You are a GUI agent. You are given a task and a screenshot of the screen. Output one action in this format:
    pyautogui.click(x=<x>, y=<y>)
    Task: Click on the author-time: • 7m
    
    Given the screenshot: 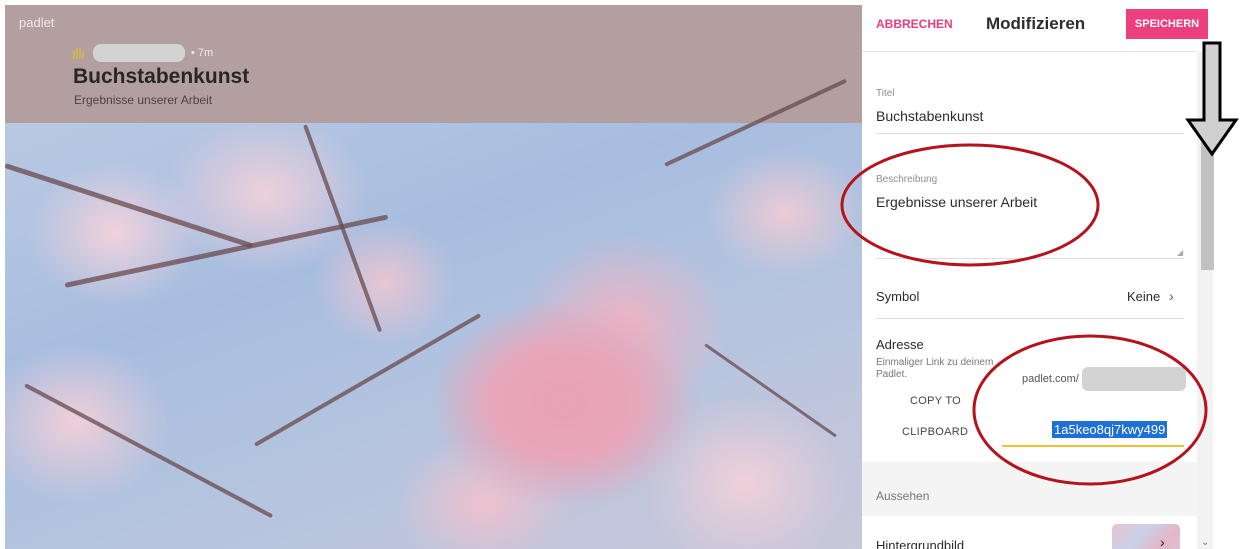 What is the action you would take?
    pyautogui.click(x=202, y=53)
    